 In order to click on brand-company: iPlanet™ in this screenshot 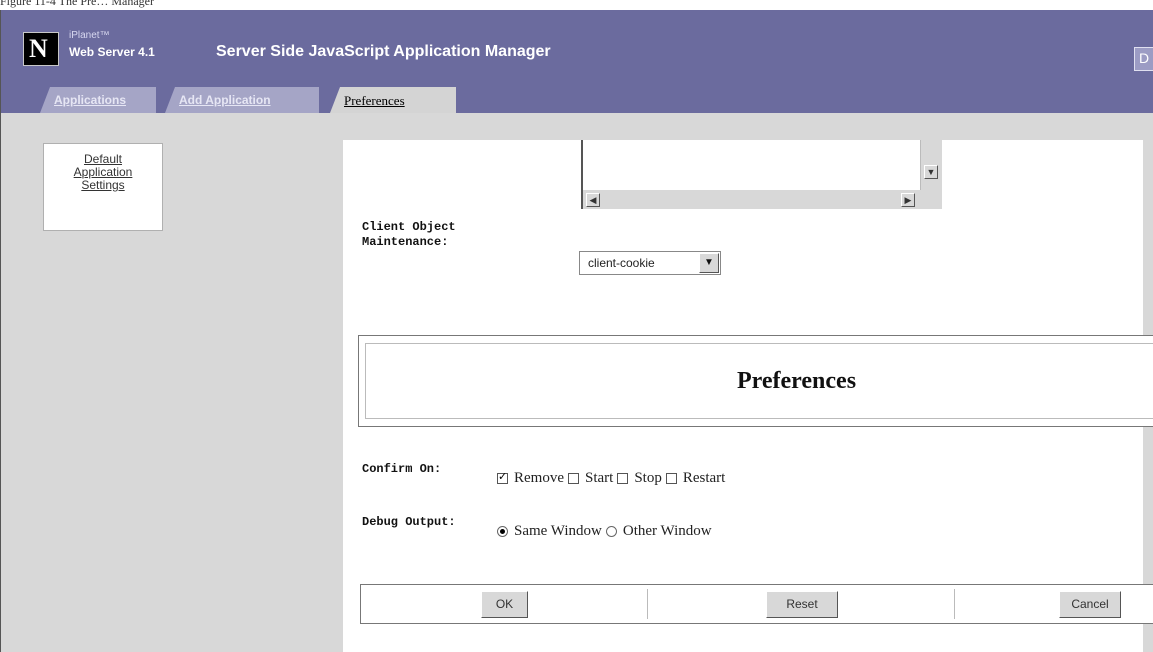, I will do `click(89, 35)`.